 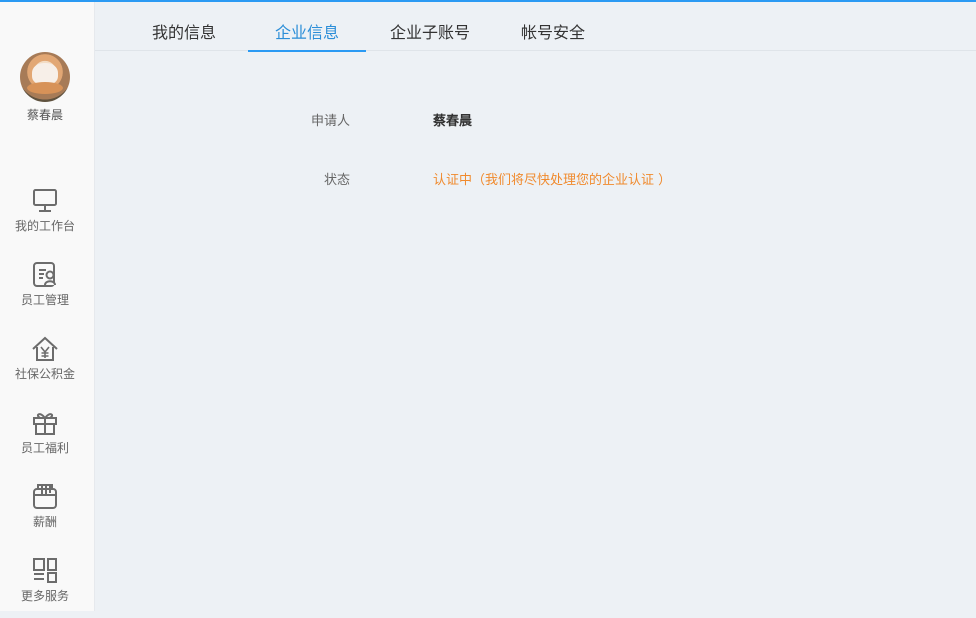 I want to click on sidebar-item-salary: 薪酬, so click(x=45, y=513).